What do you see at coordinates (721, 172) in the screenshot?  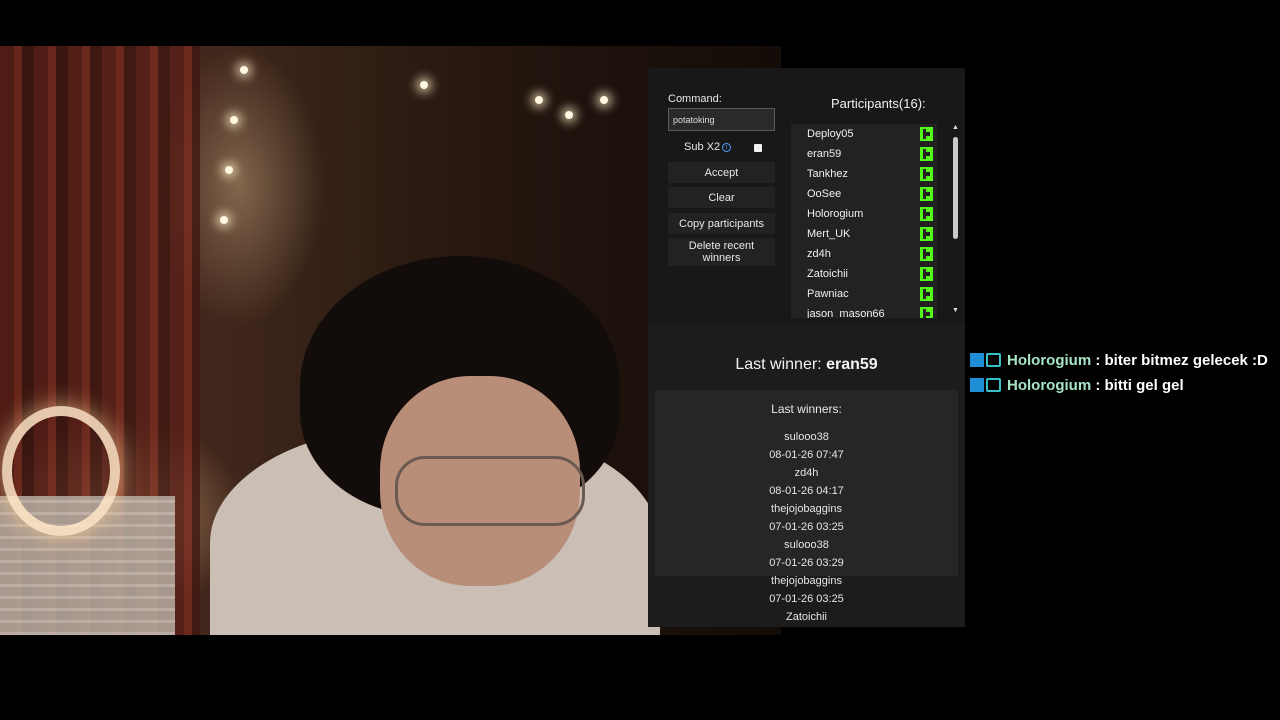 I see `accept-button: Accept` at bounding box center [721, 172].